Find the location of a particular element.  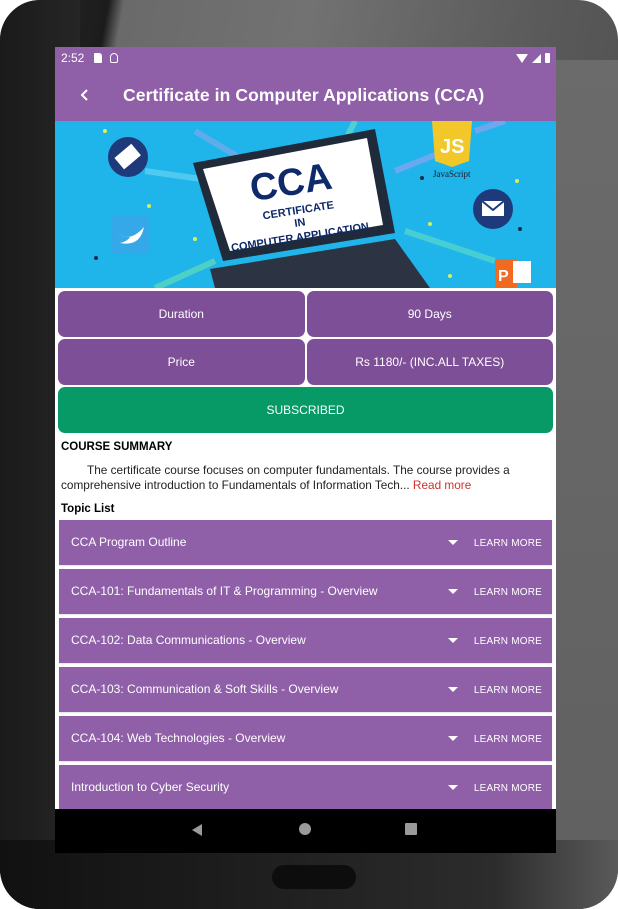

price-value: Rs 1180/- (INC.ALL TAXES) is located at coordinates (429, 362).